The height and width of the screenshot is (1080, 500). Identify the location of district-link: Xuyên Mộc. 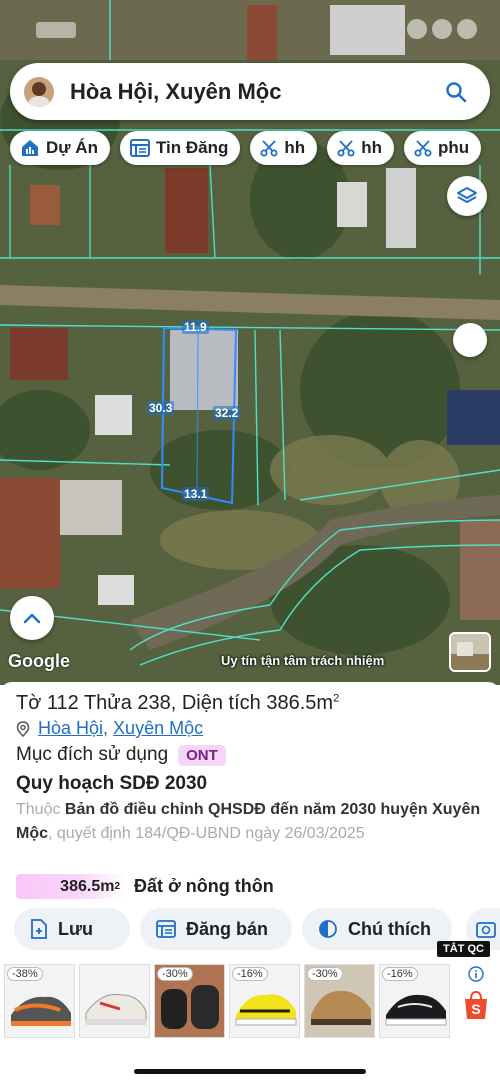
(158, 728).